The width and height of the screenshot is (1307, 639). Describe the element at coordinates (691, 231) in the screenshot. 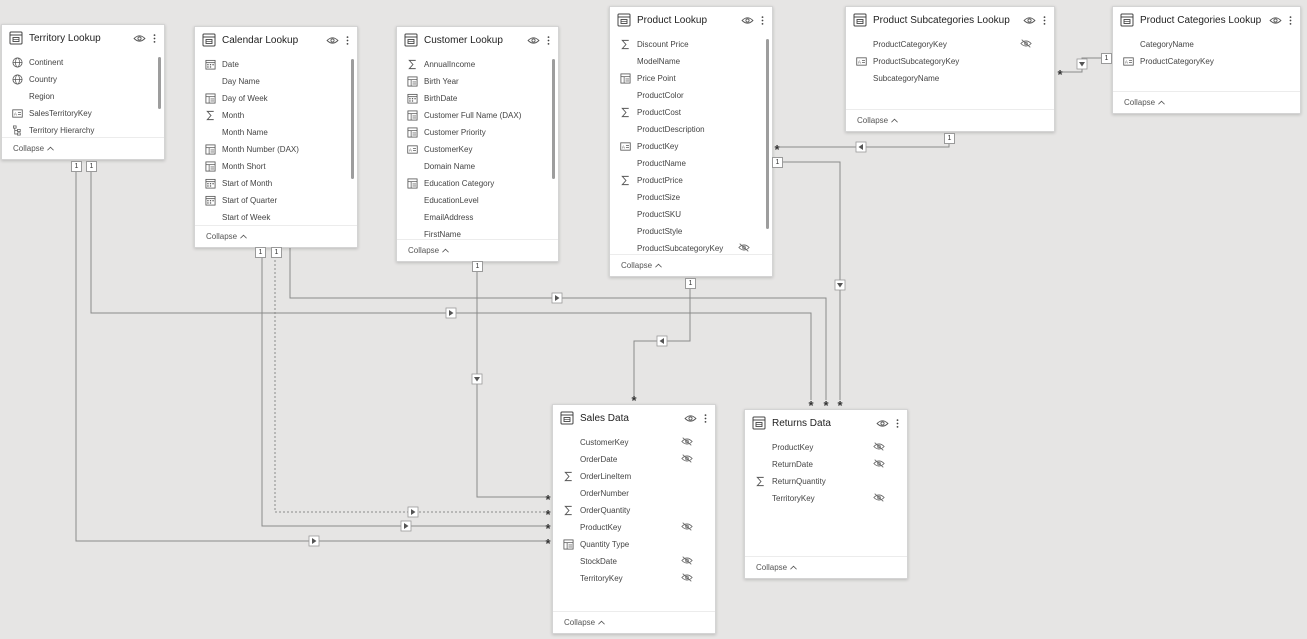

I see `field-row: ProductStyle` at that location.